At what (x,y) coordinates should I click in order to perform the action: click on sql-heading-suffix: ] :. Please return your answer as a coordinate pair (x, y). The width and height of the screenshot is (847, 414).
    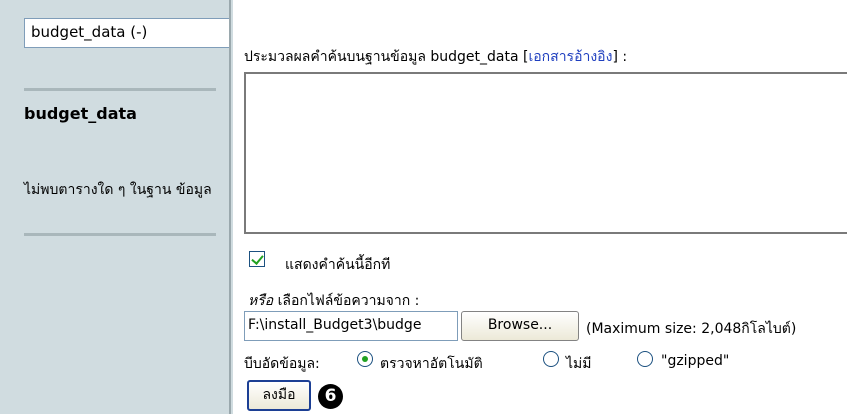
    Looking at the image, I should click on (620, 57).